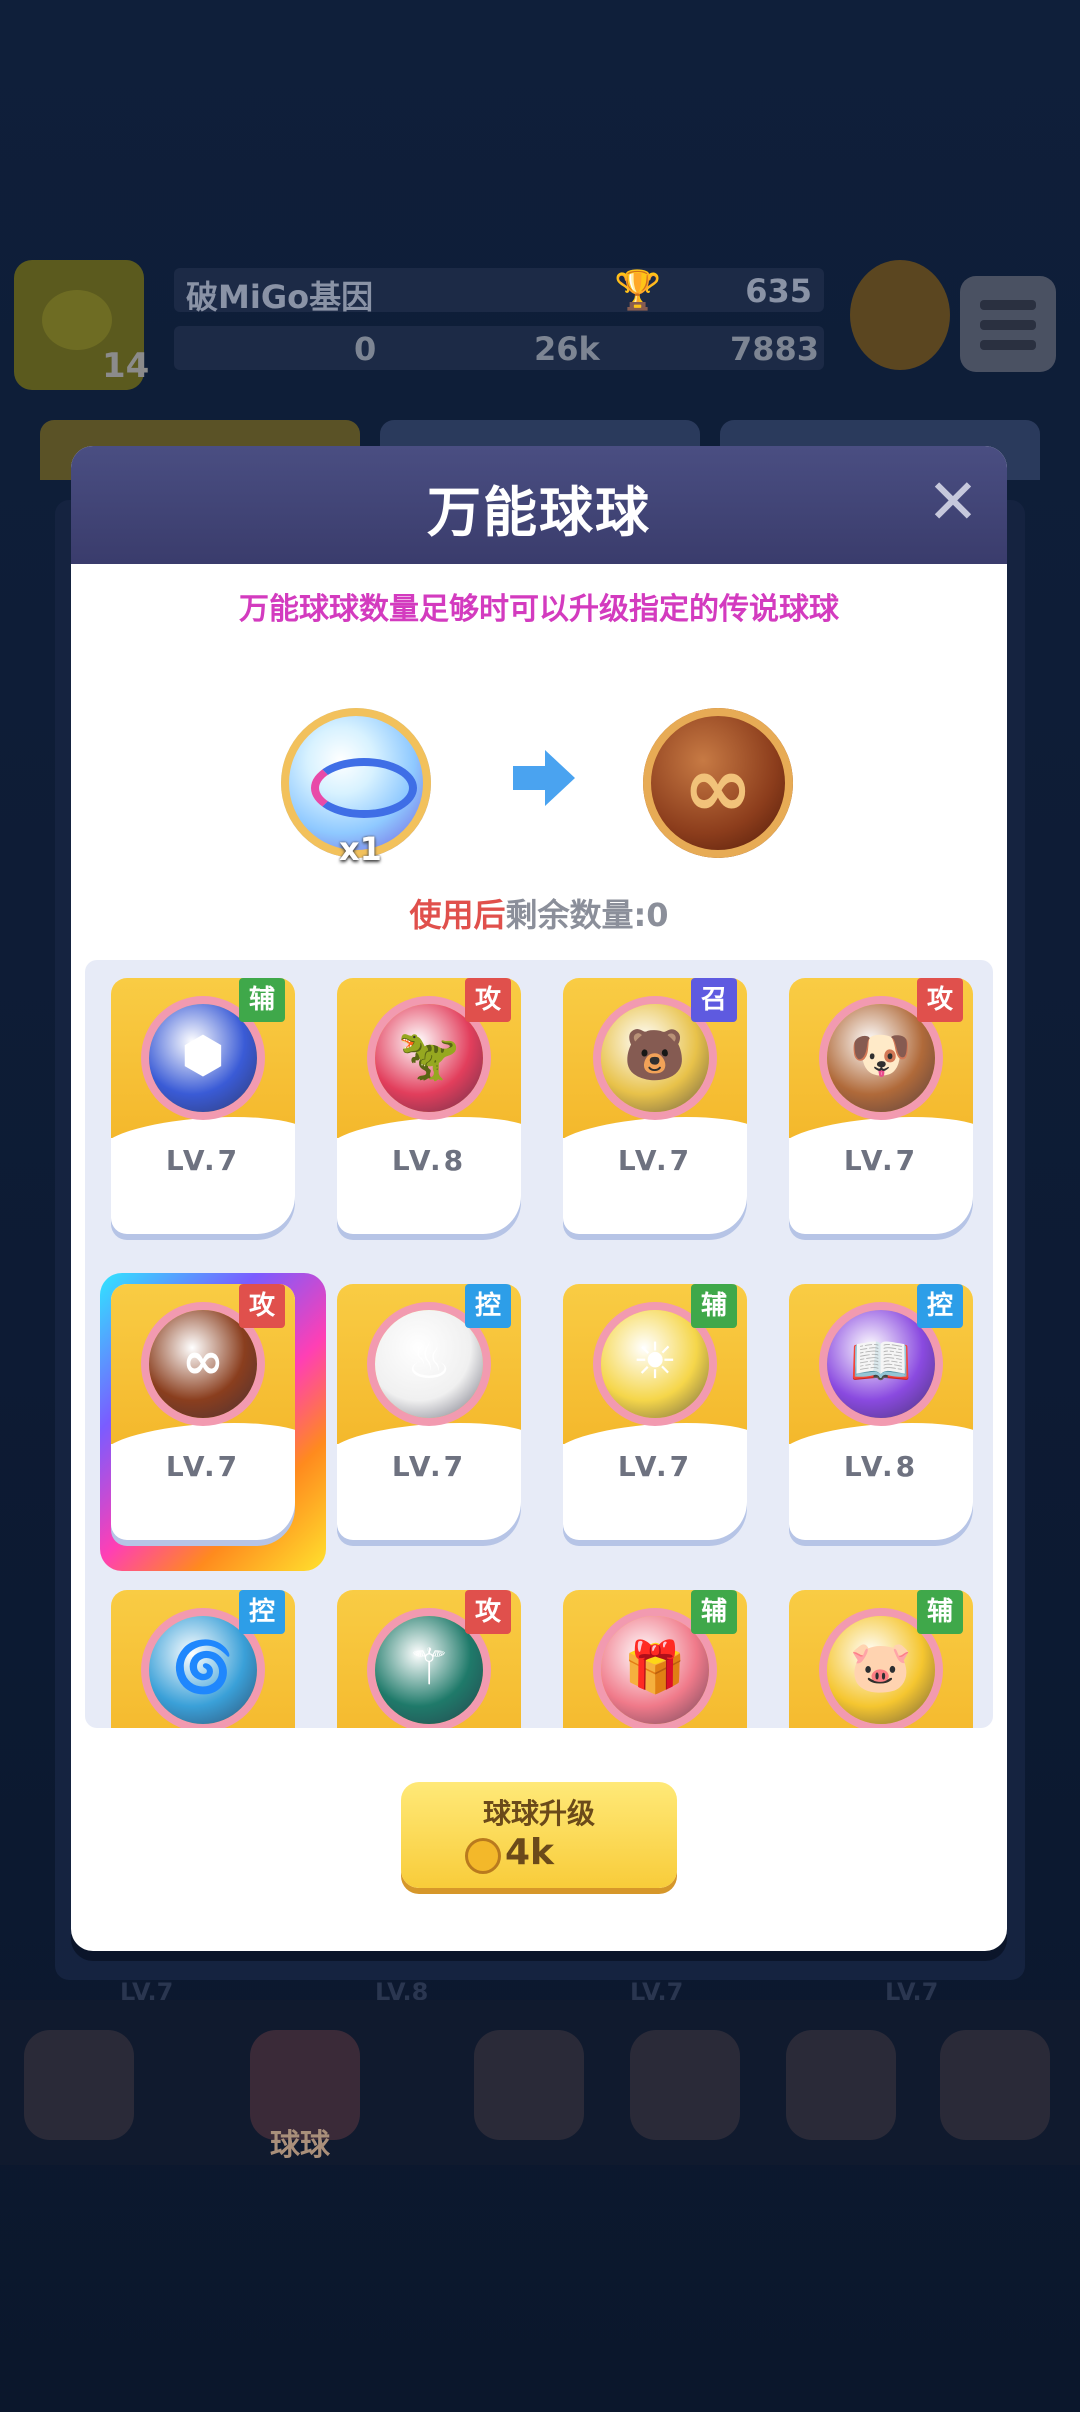 This screenshot has width=1080, height=2412. I want to click on background-bottom-nav: 球球, so click(540, 2082).